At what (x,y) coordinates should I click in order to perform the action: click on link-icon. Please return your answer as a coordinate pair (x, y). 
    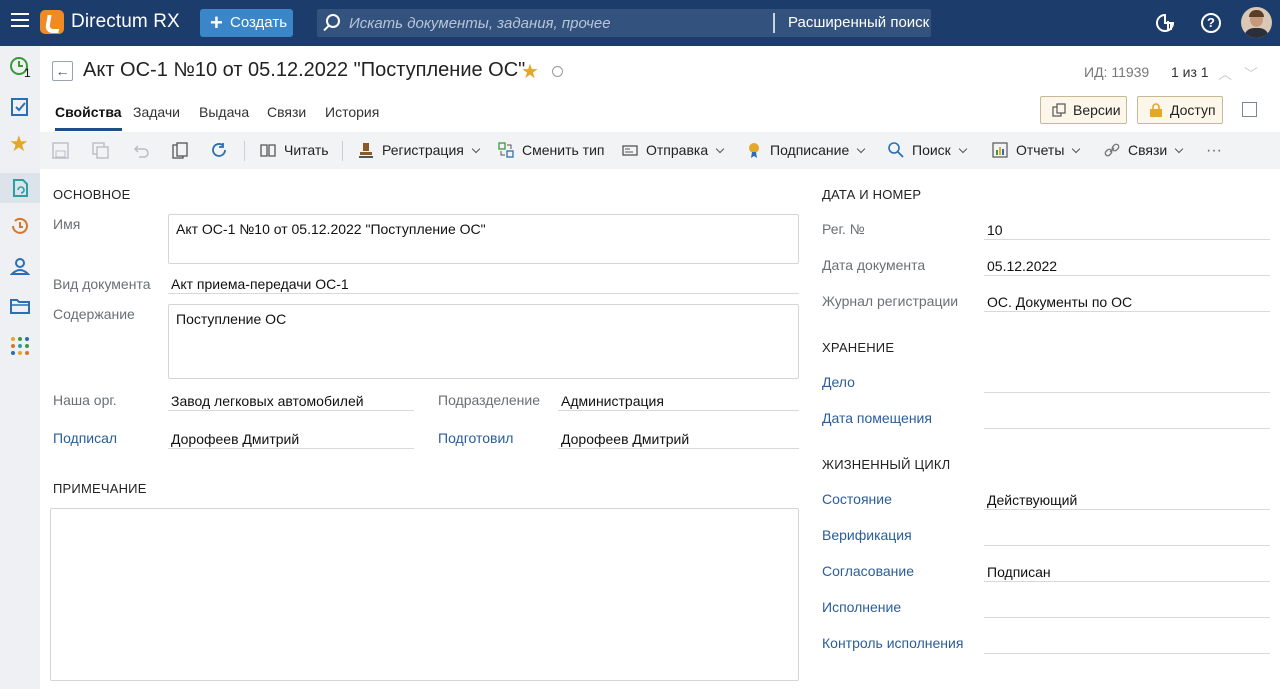
    Looking at the image, I should click on (1112, 150).